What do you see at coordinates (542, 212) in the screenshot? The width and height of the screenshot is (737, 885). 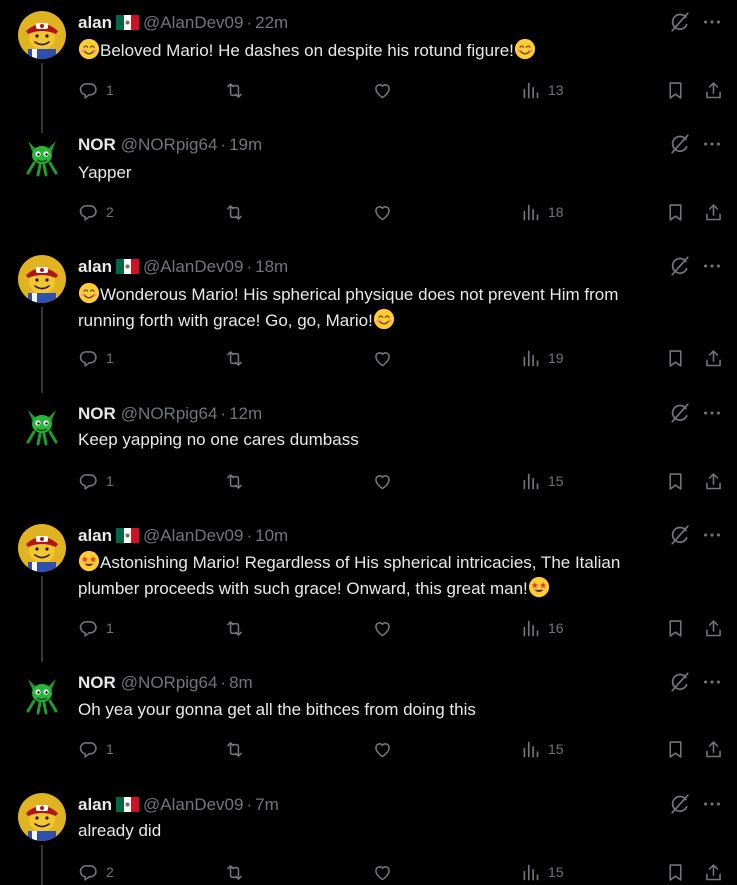 I see `views-button: 18` at bounding box center [542, 212].